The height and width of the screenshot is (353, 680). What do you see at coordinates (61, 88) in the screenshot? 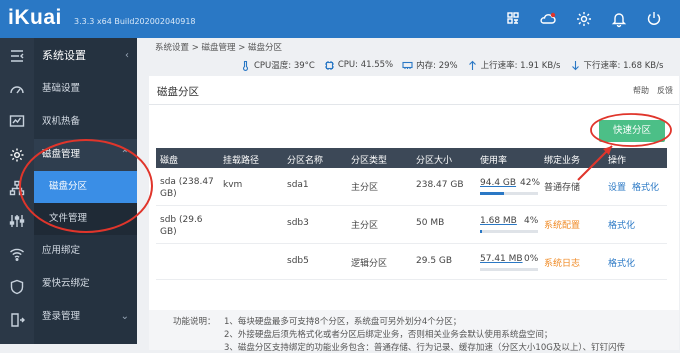
I see `sidebar-item-label: 基础设置` at bounding box center [61, 88].